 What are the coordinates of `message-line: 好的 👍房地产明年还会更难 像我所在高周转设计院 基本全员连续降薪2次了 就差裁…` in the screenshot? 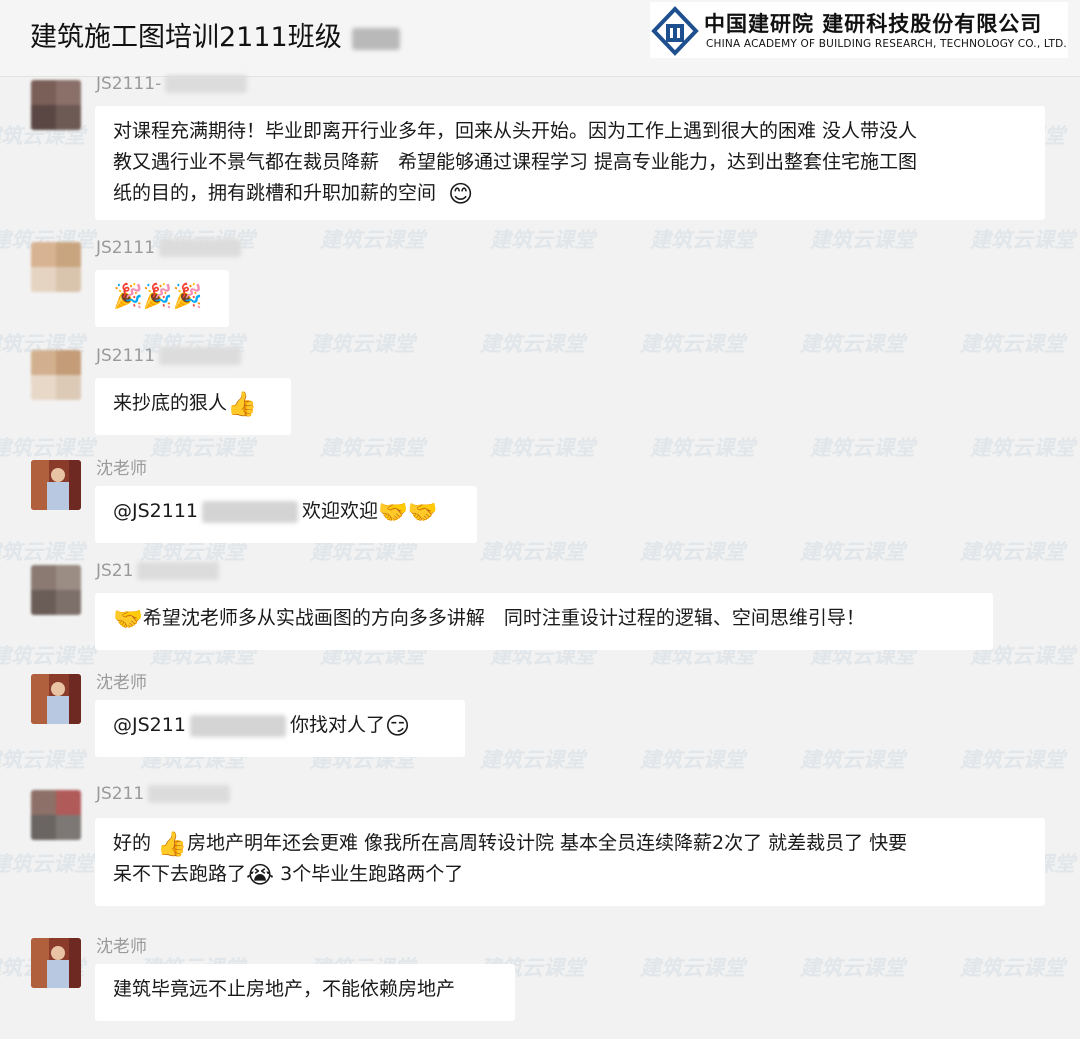 It's located at (510, 843).